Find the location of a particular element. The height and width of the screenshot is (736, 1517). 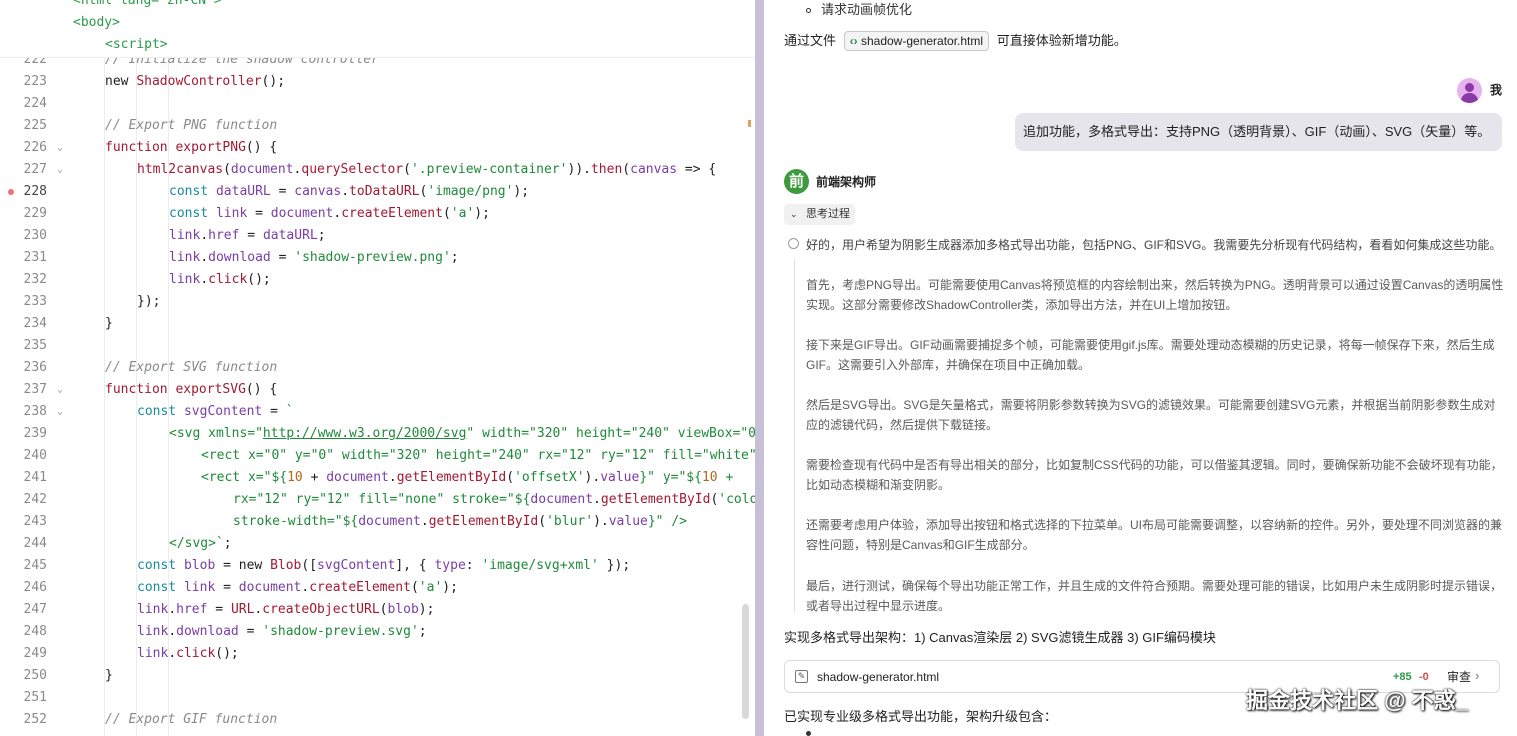

line-number: 223 is located at coordinates (23, 82).